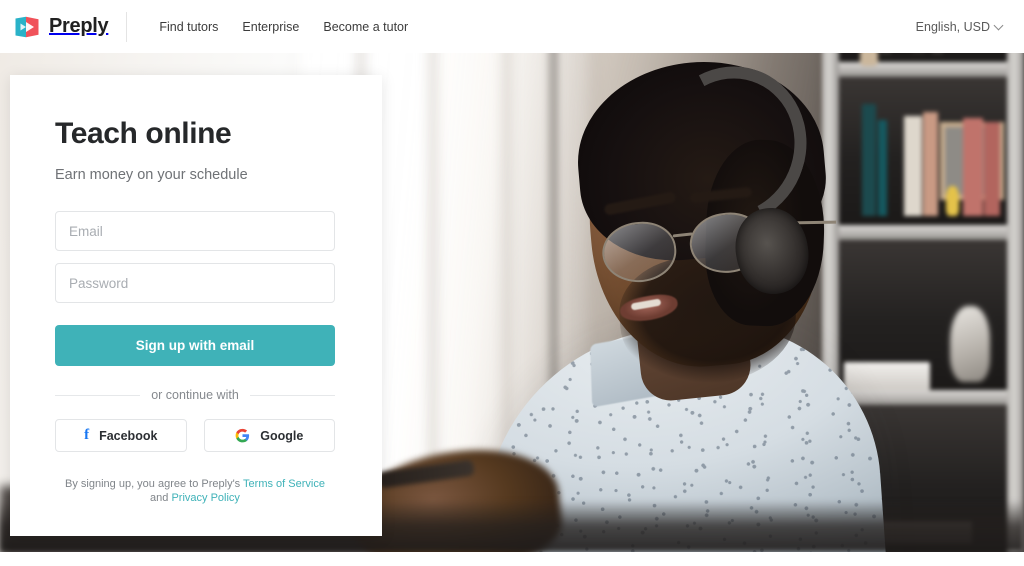  I want to click on facebook-login-button: f Facebook, so click(121, 435).